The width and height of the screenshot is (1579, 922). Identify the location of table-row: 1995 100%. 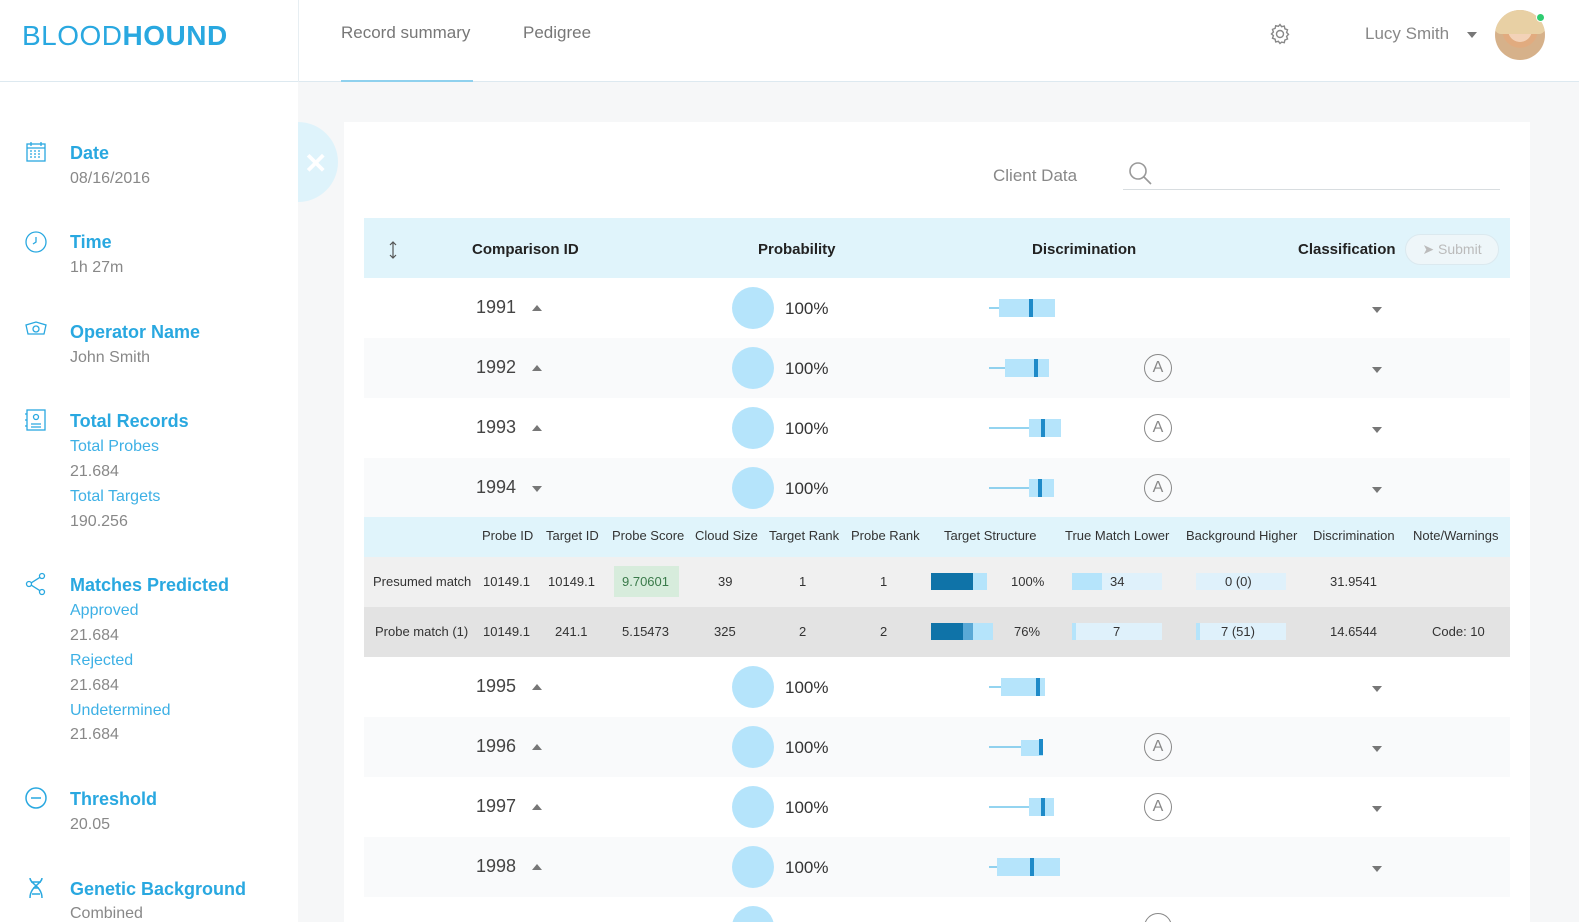
(937, 687).